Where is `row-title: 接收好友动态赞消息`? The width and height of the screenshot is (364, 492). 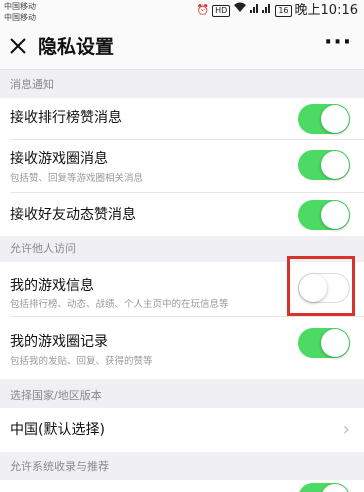
row-title: 接收好友动态赞消息 is located at coordinates (73, 215).